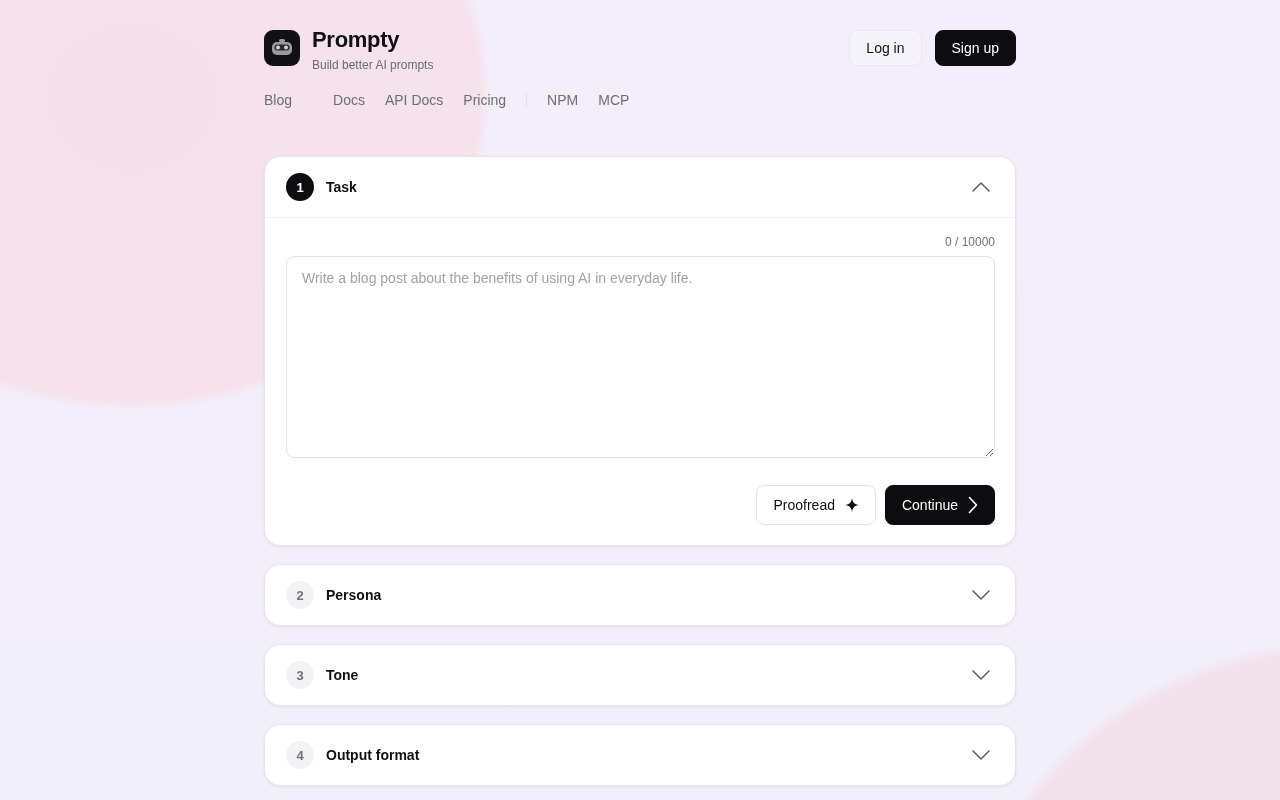 The width and height of the screenshot is (1280, 800). Describe the element at coordinates (373, 65) in the screenshot. I see `brand-tagline: Build better AI prompts` at that location.